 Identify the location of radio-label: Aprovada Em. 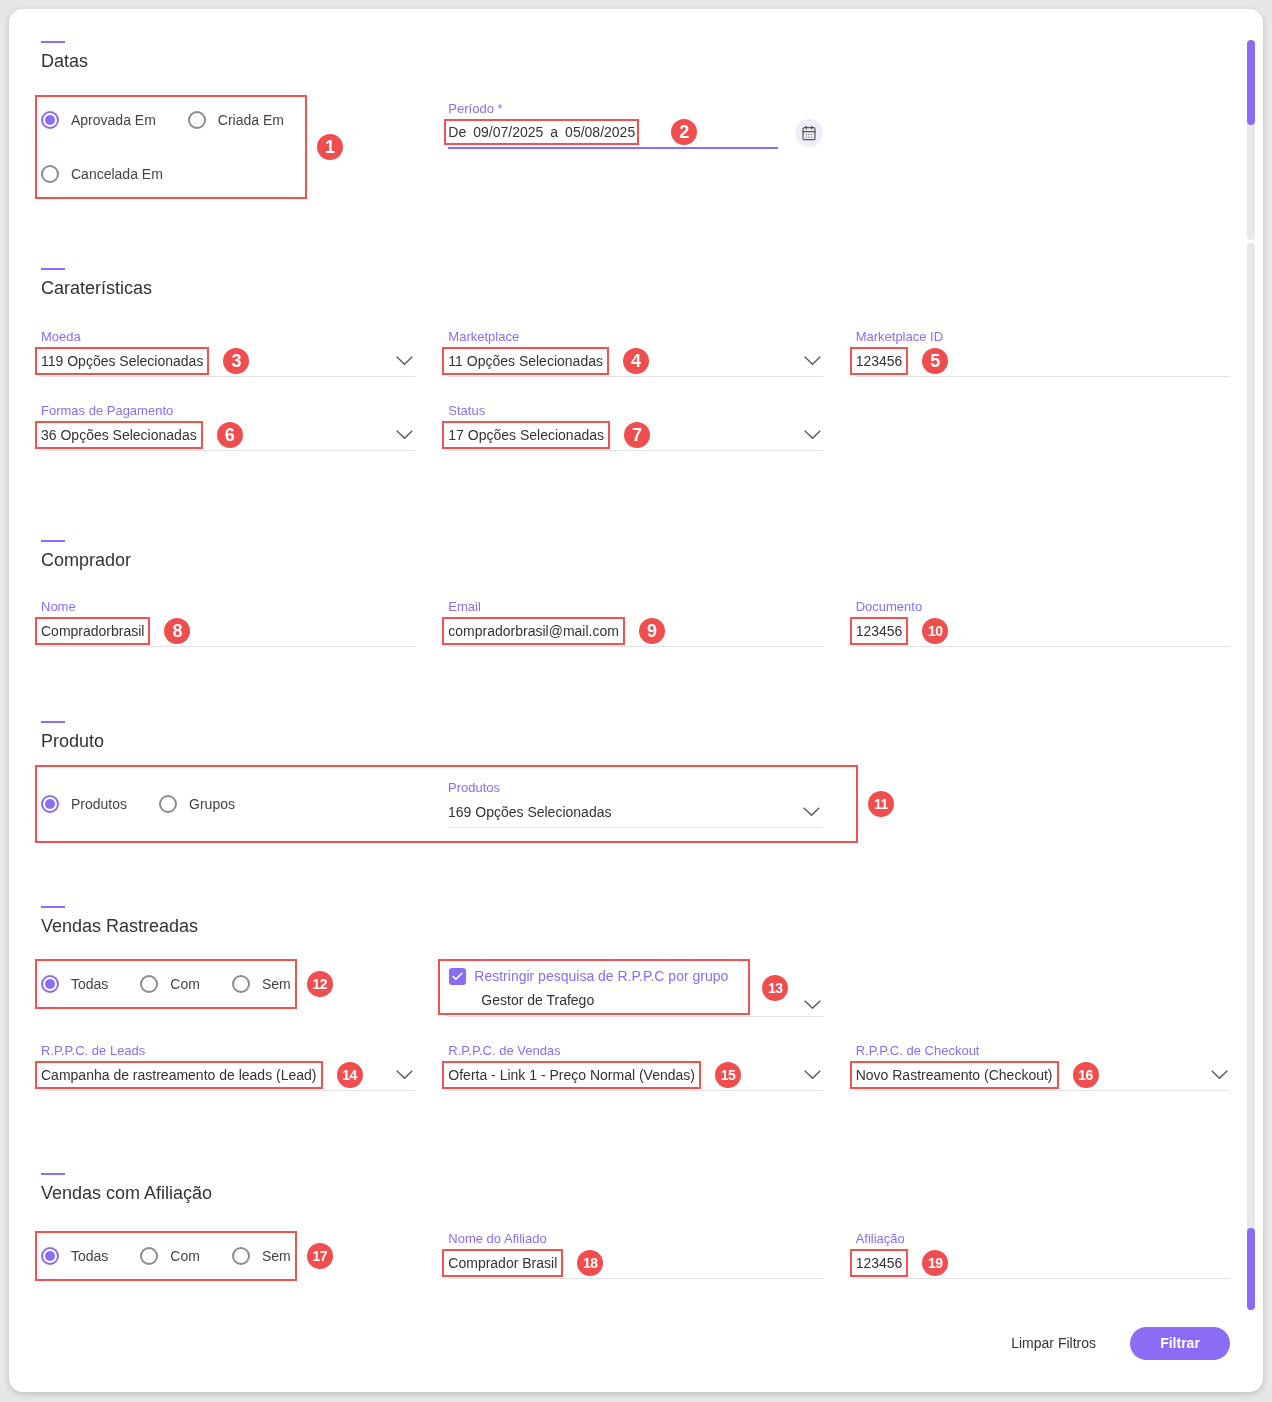
(113, 120).